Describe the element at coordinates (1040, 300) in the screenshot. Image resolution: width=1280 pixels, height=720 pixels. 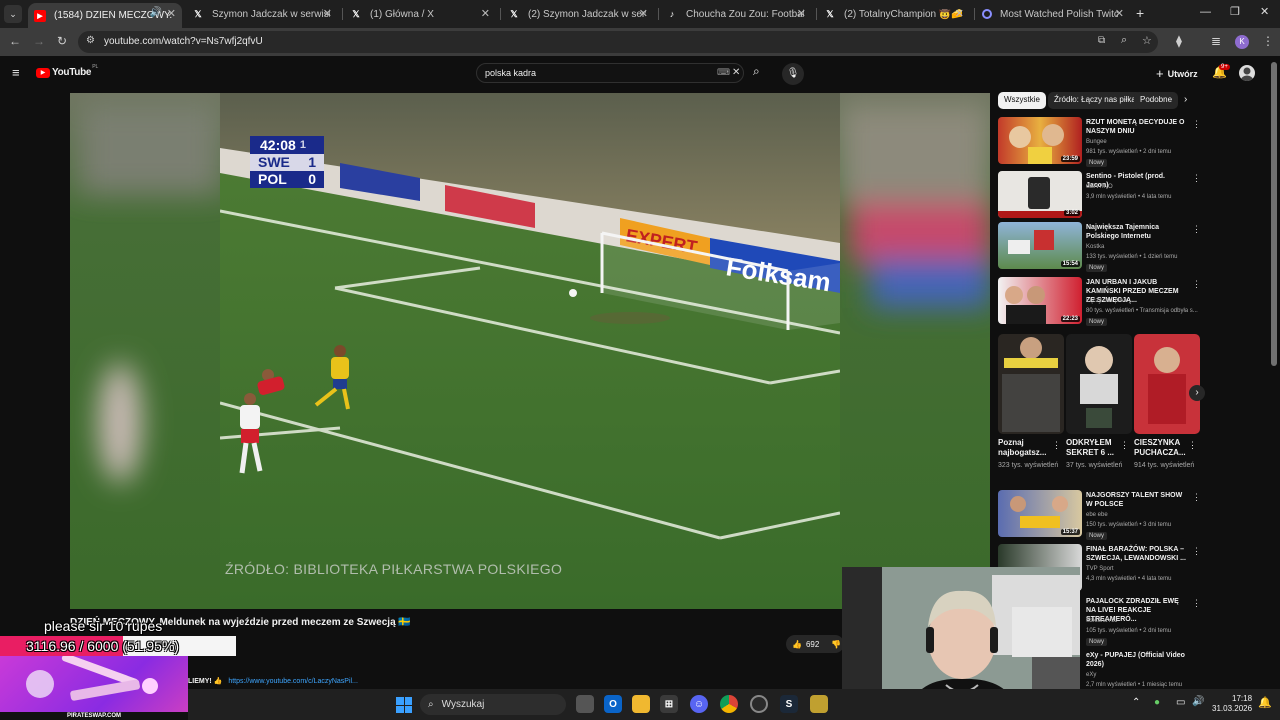
I see `video-thumbnail: 22:23` at that location.